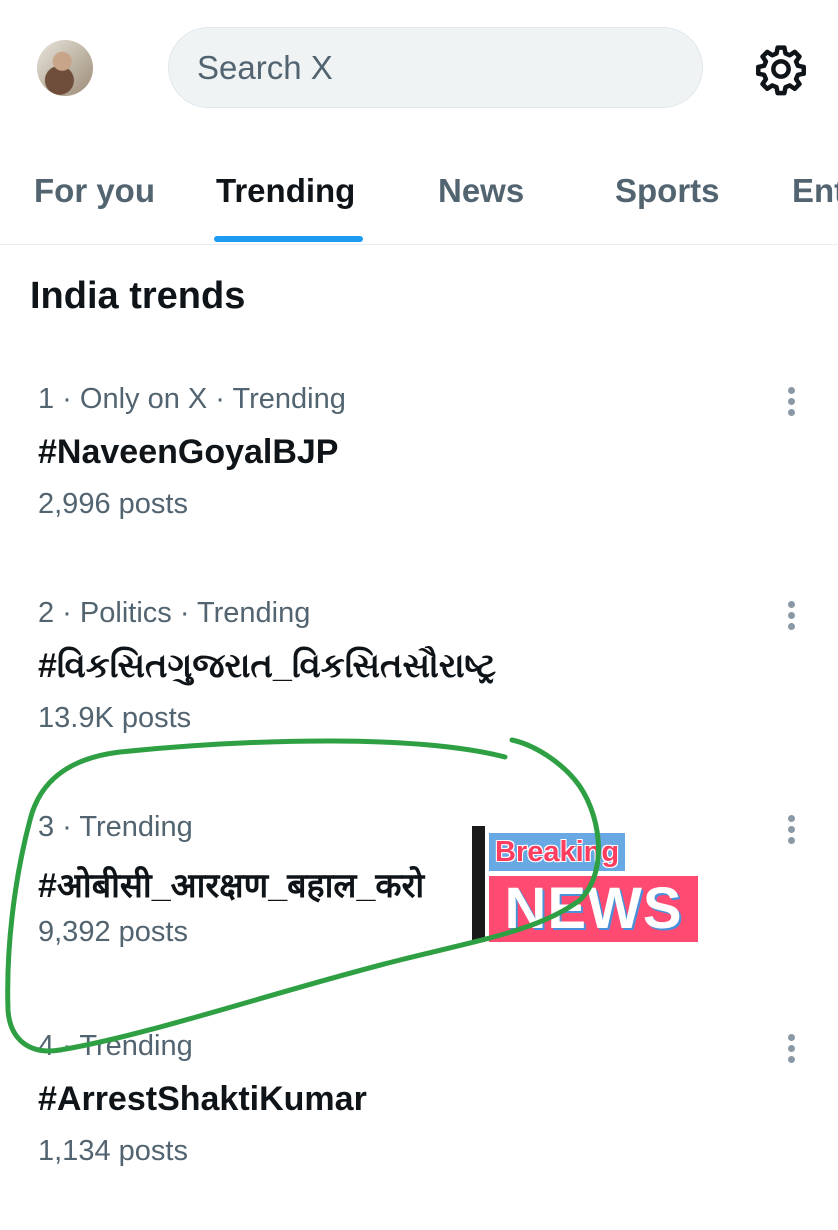 This screenshot has width=838, height=1230. I want to click on gear-icon, so click(781, 69).